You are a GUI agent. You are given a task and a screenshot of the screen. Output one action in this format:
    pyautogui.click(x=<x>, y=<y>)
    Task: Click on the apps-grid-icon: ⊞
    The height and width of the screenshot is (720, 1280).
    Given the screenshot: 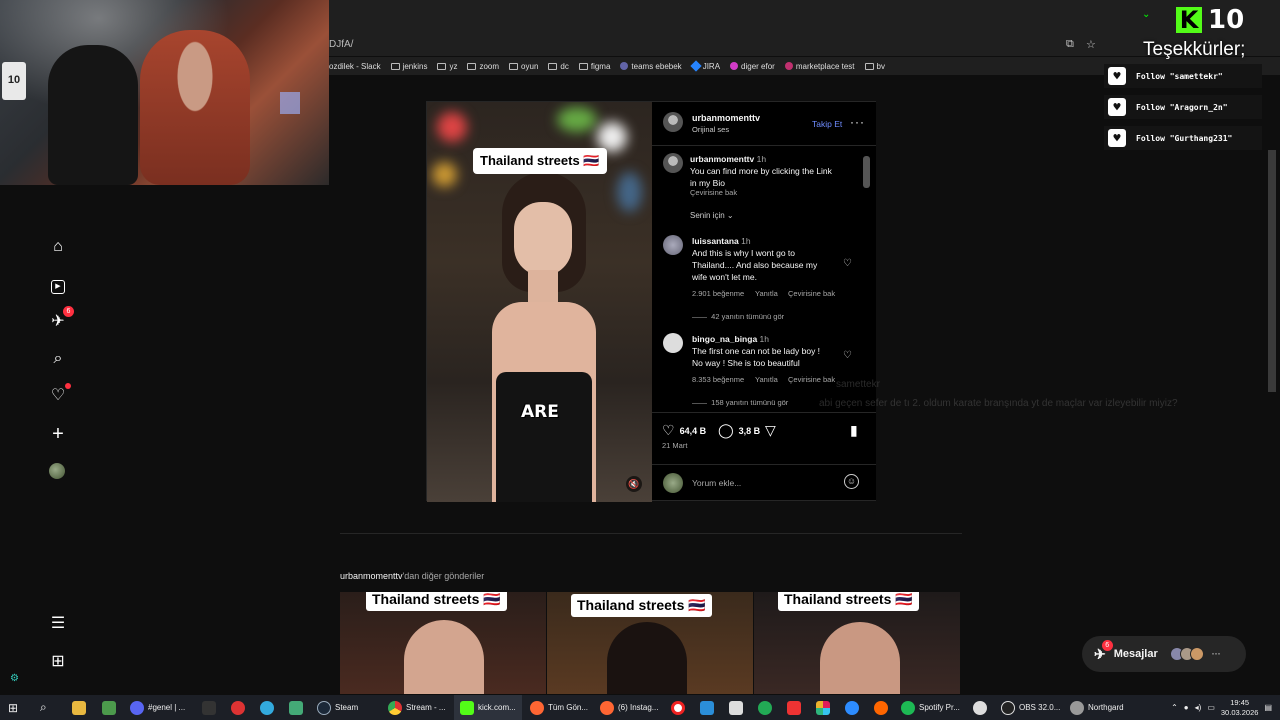 What is the action you would take?
    pyautogui.click(x=58, y=662)
    